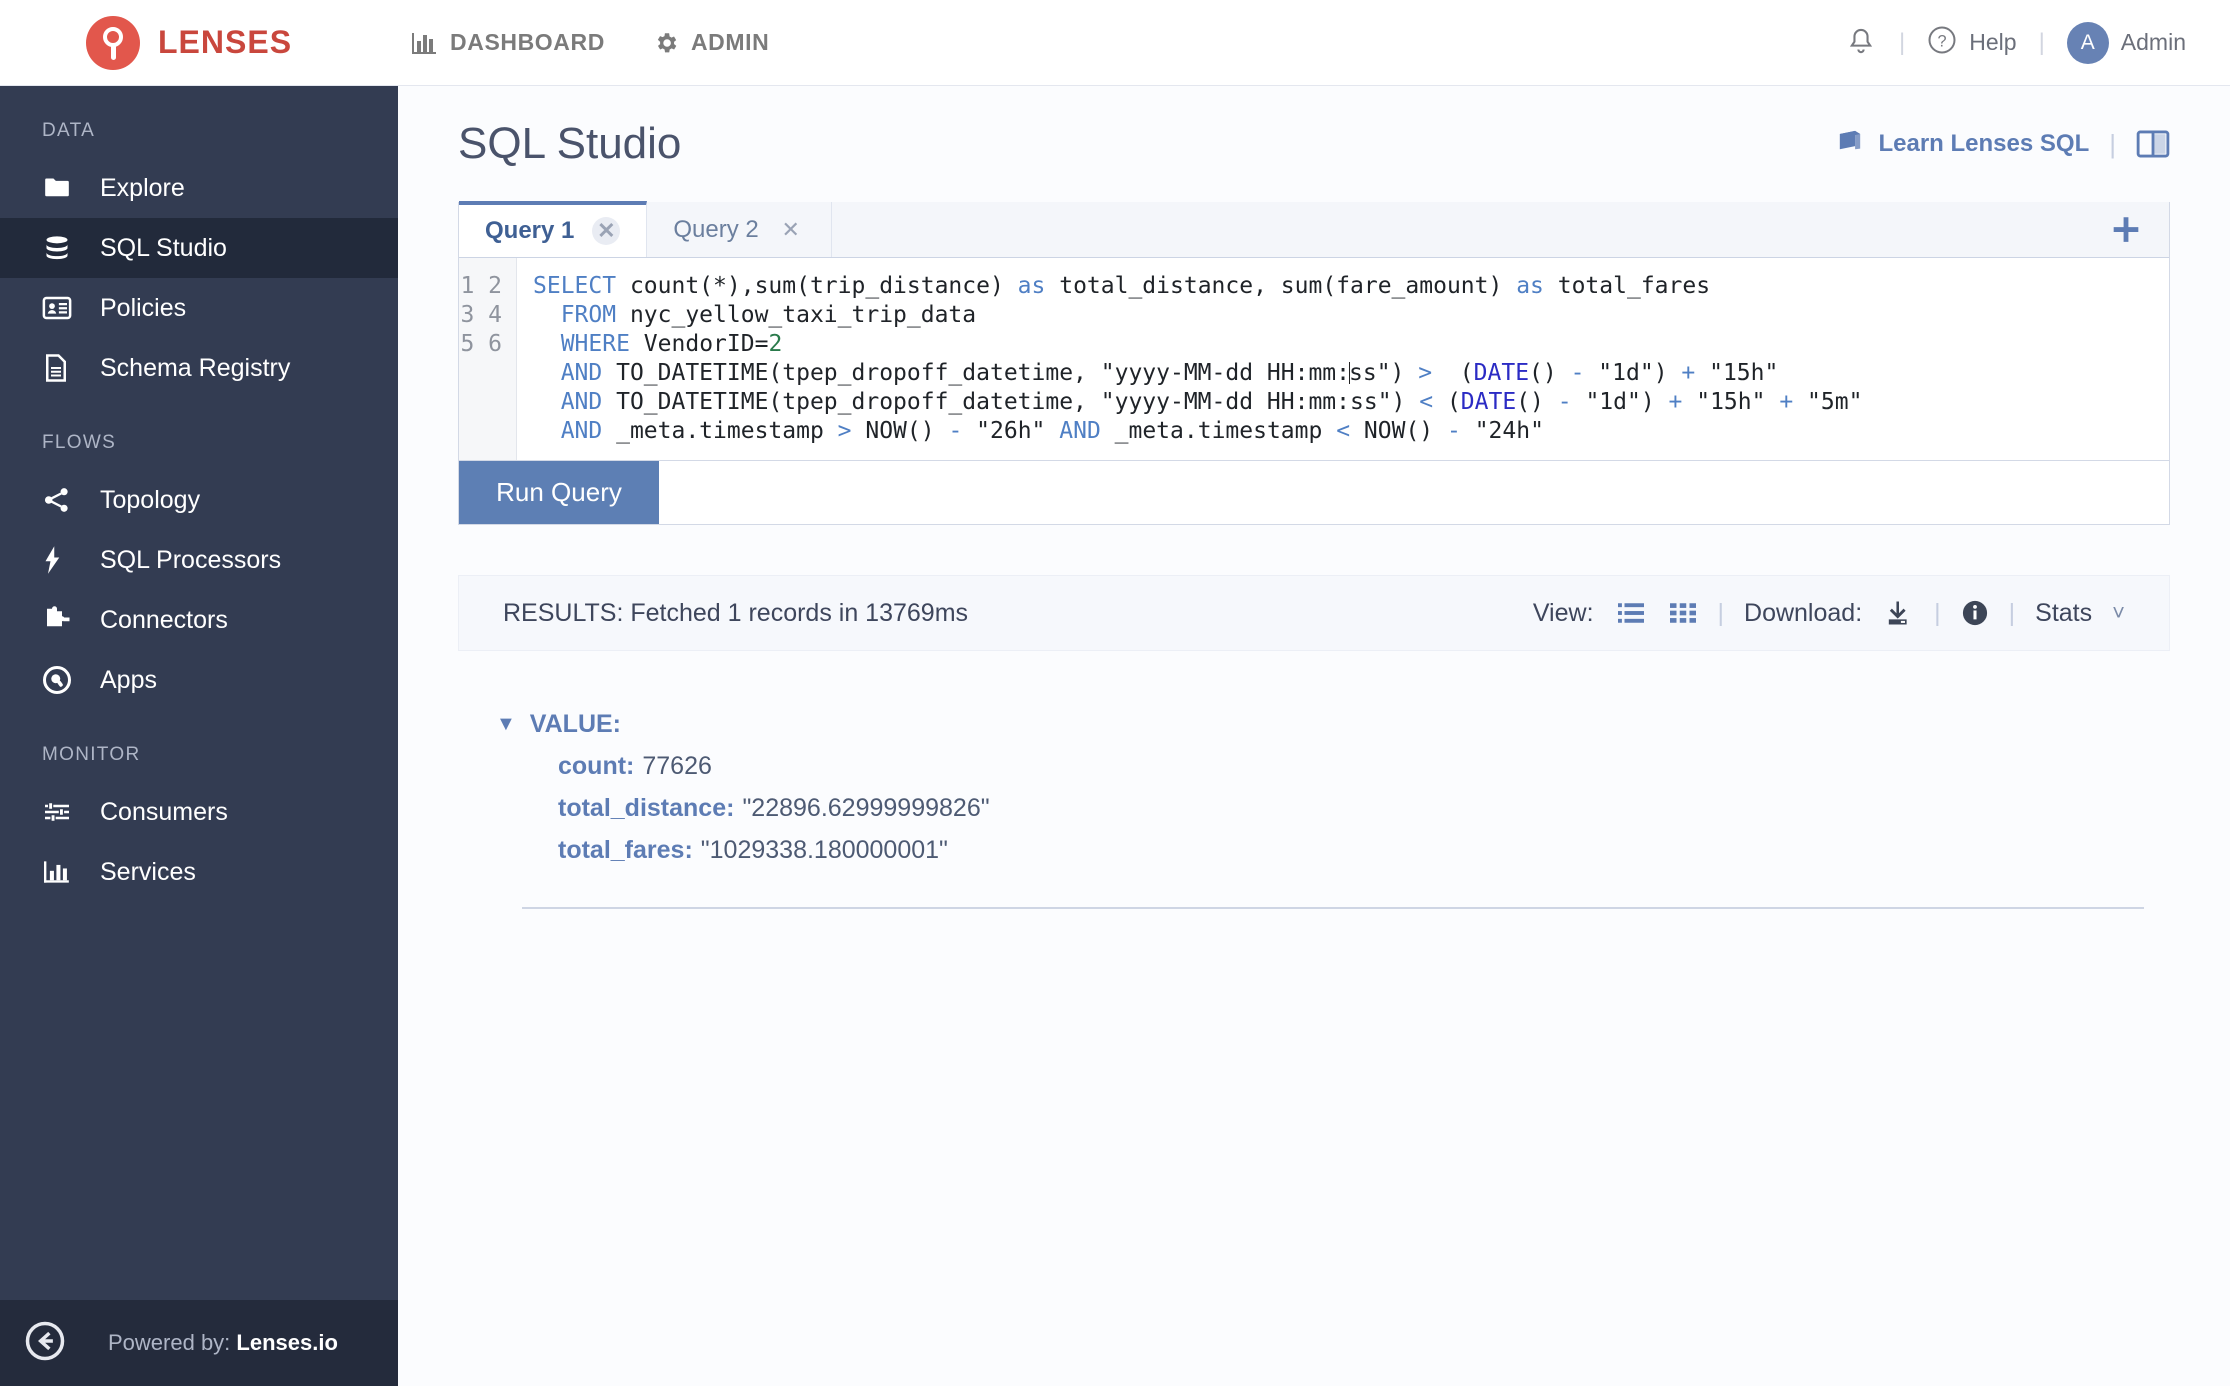  I want to click on sidebar-item-policies: Policies, so click(199, 308).